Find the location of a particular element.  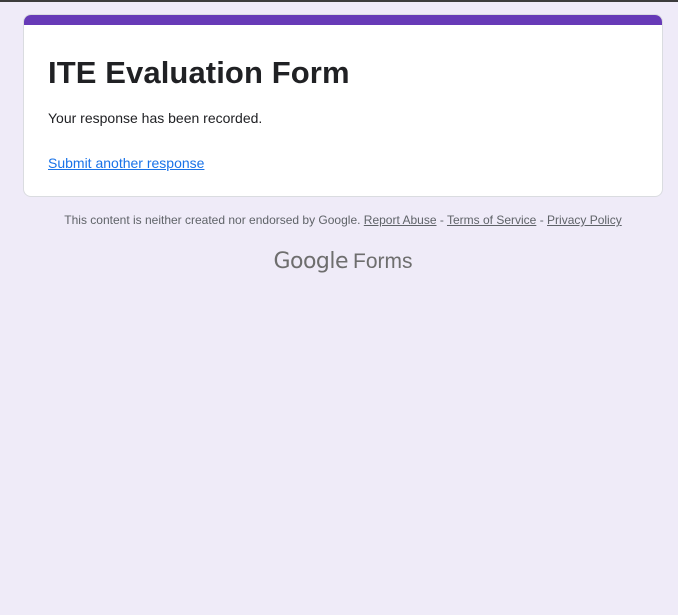

report-abuse-link: Report Abuse is located at coordinates (400, 220).